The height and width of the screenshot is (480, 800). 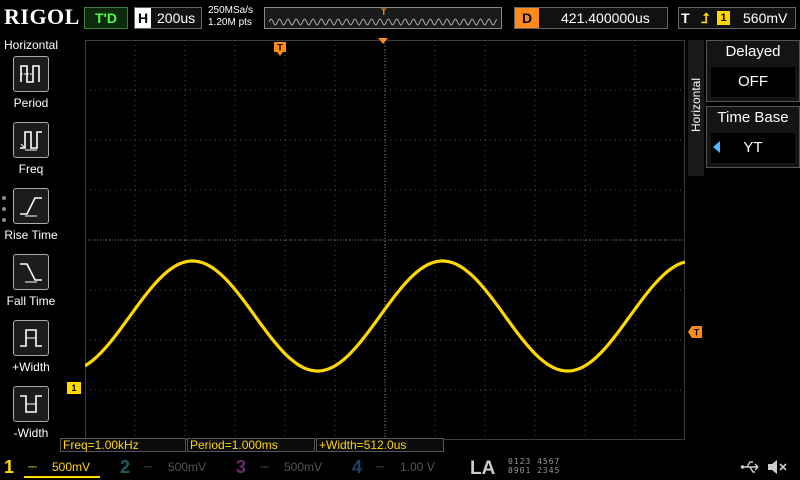 I want to click on horizontal-label: H, so click(x=143, y=18).